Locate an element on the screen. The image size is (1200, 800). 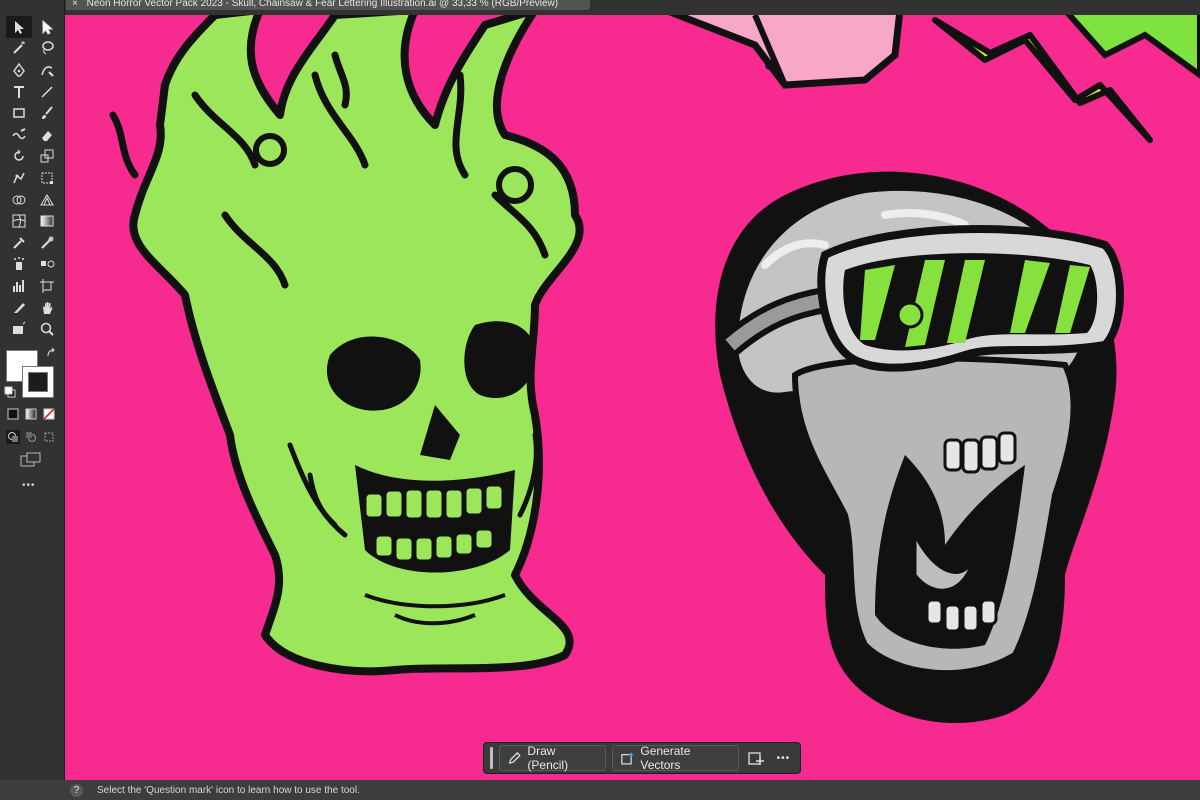
blend-tool-icon is located at coordinates (47, 265).